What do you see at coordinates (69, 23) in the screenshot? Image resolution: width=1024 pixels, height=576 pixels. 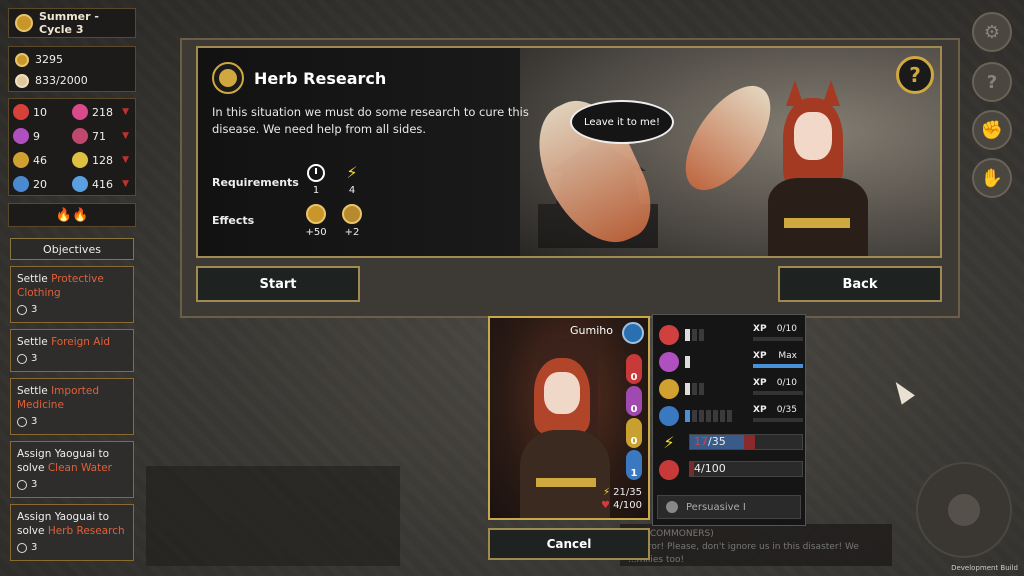 I see `season-label: Summer - Cycle 3` at bounding box center [69, 23].